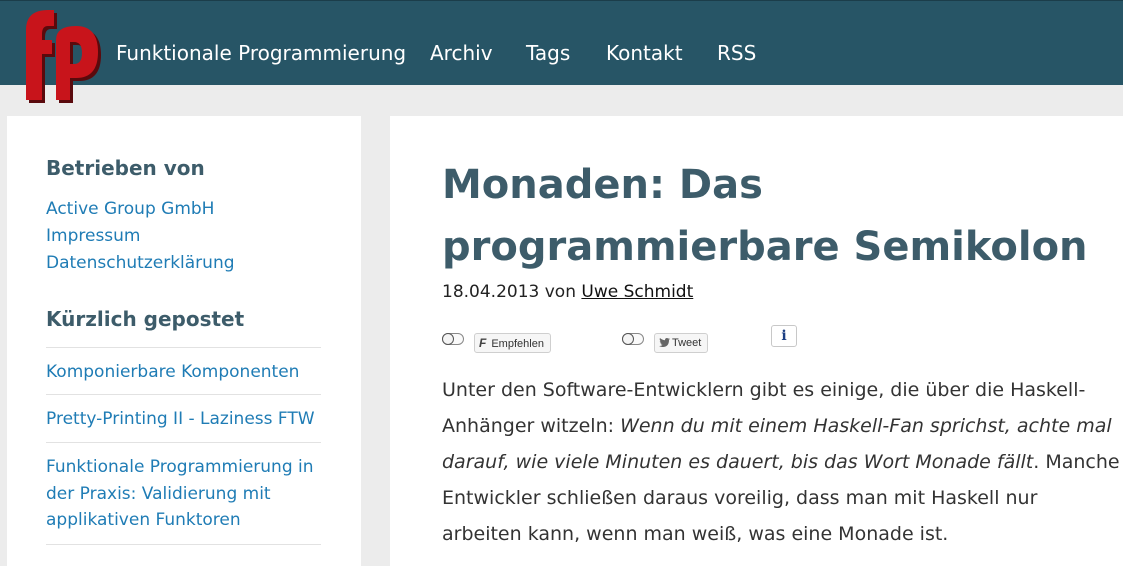  I want to click on recent-post-link: Funktionale Programmierung in, so click(180, 467).